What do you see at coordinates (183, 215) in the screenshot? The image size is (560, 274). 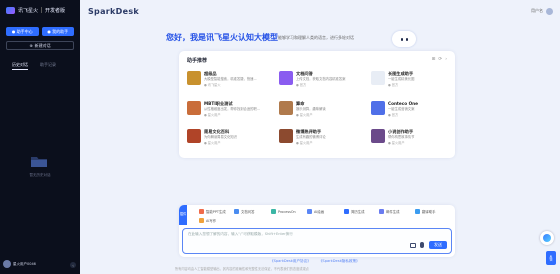 I see `plugin-label: 插件` at bounding box center [183, 215].